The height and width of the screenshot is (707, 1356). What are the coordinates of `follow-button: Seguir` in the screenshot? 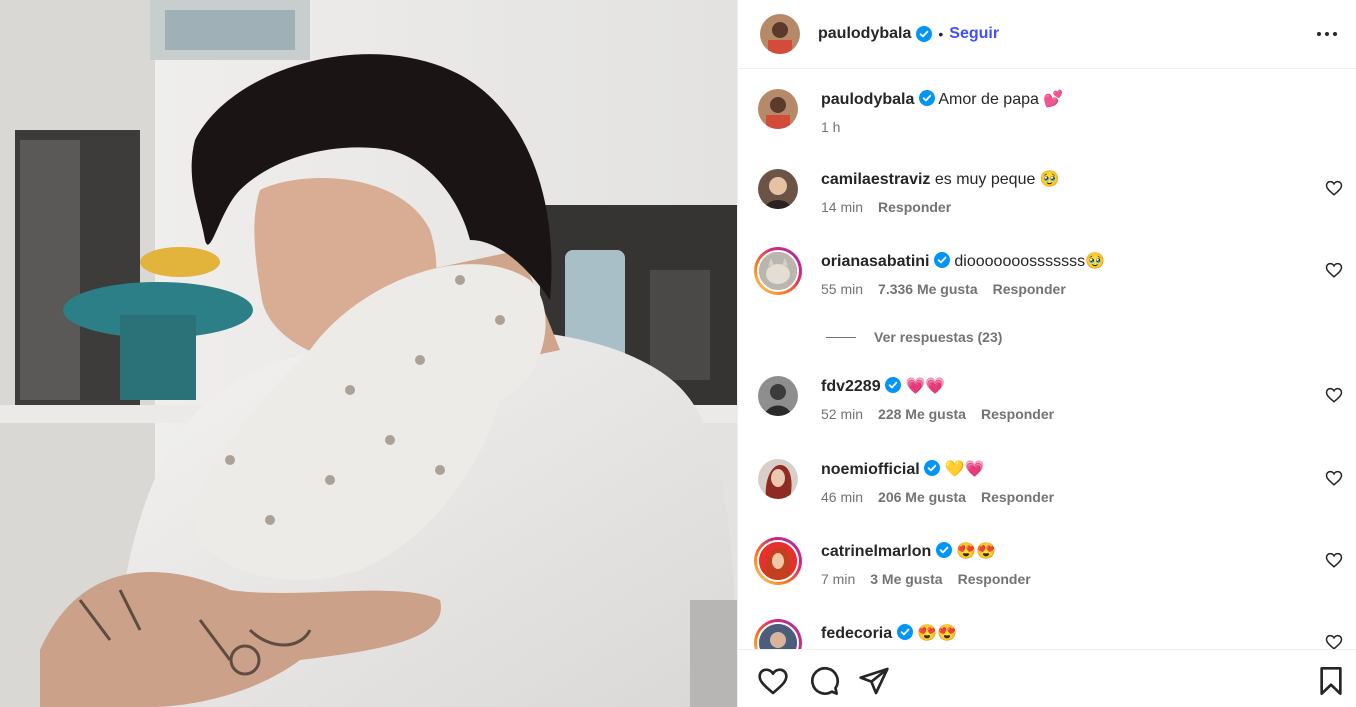 It's located at (974, 34).